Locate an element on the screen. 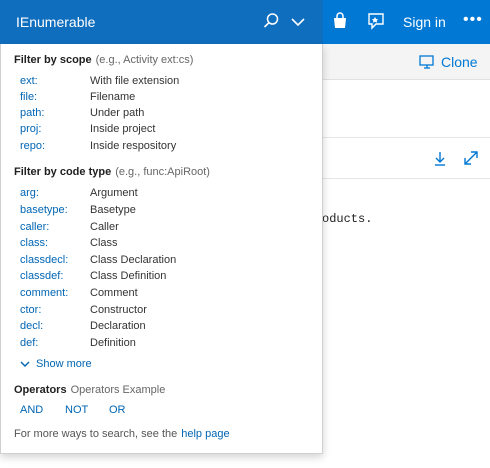 Image resolution: width=490 pixels, height=468 pixels. expand-icon is located at coordinates (471, 158).